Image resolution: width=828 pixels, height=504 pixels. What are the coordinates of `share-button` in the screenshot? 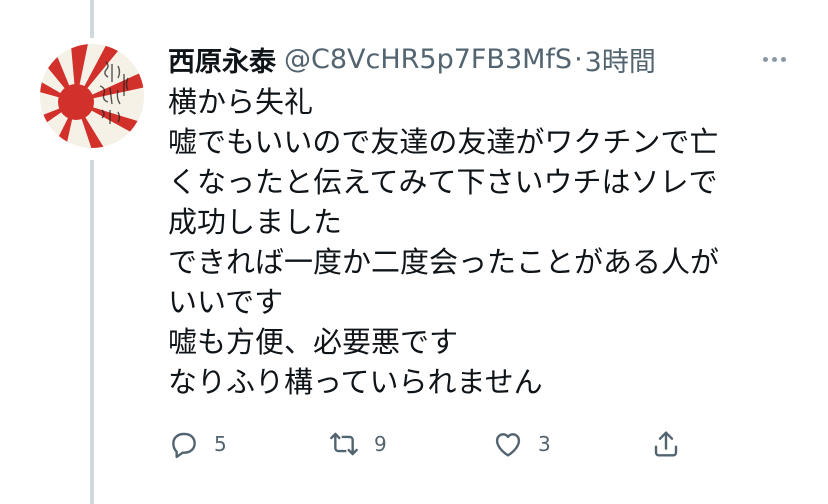 It's located at (666, 444).